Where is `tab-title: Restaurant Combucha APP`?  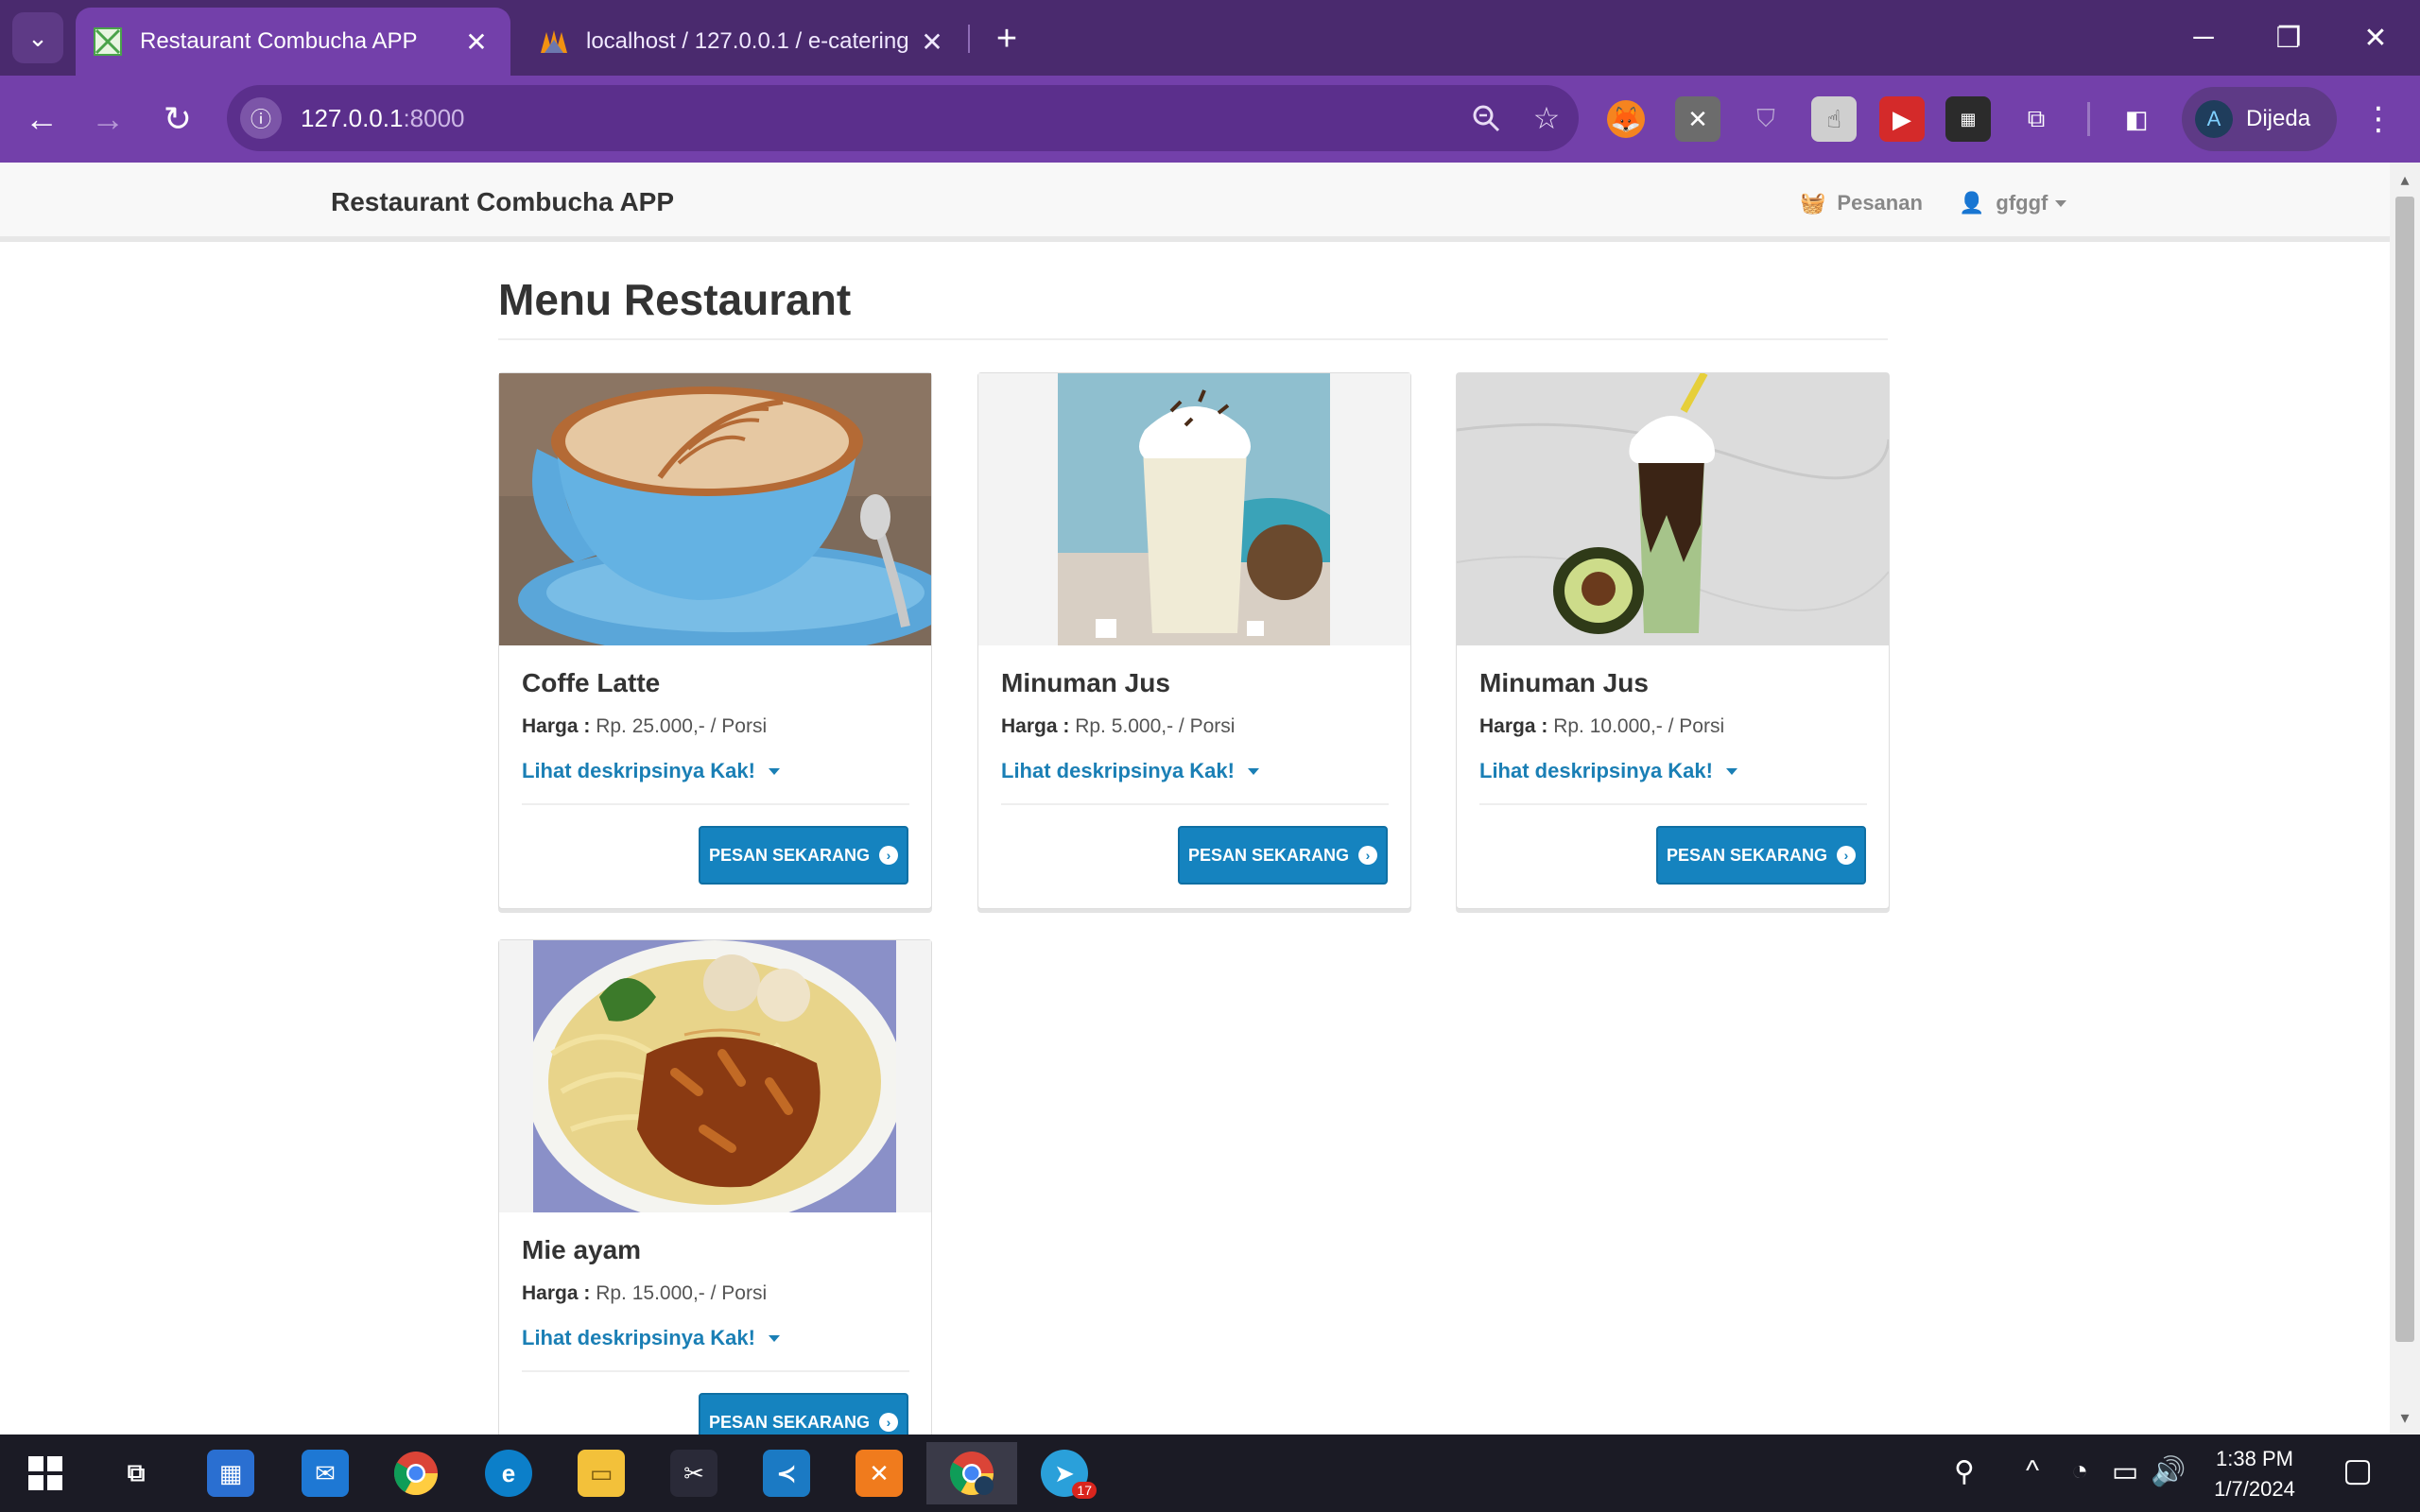
tab-title: Restaurant Combucha APP is located at coordinates (279, 41).